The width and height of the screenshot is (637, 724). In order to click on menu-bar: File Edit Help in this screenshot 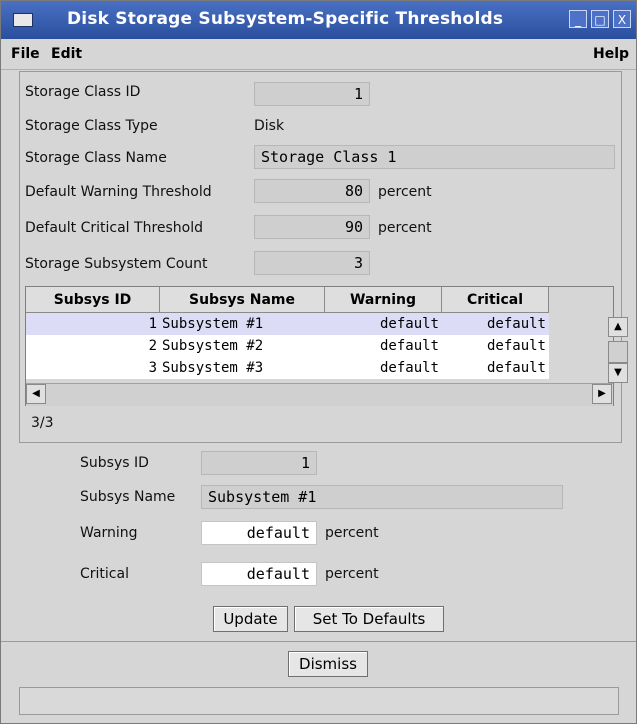, I will do `click(318, 54)`.